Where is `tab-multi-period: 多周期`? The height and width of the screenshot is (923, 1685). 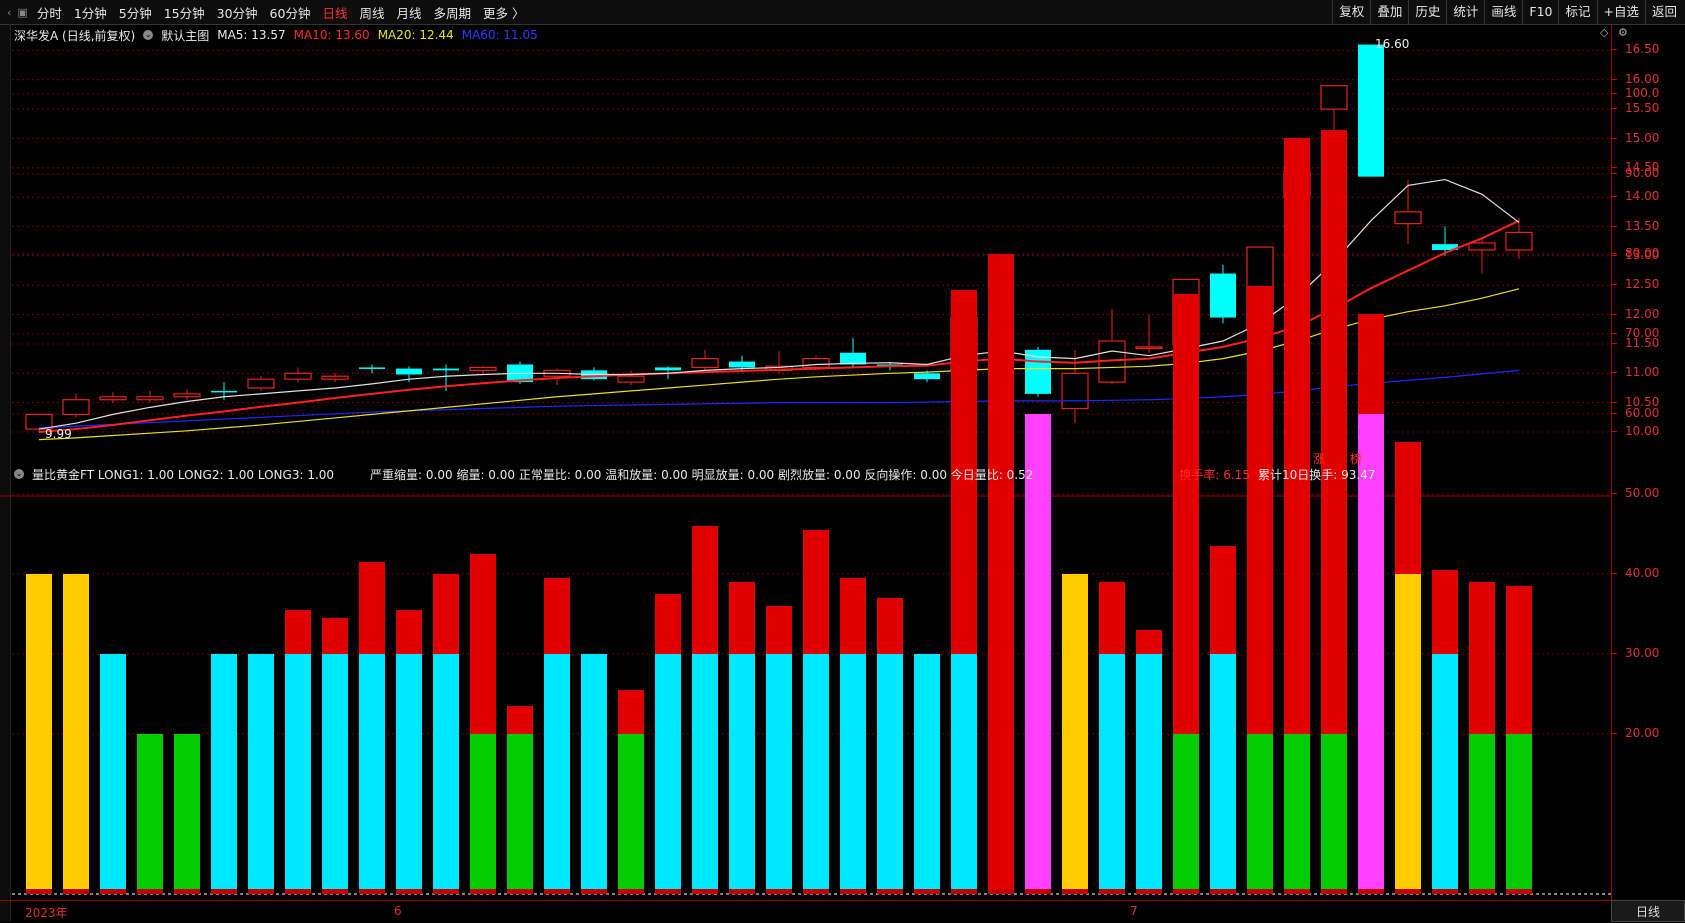 tab-multi-period: 多周期 is located at coordinates (453, 12).